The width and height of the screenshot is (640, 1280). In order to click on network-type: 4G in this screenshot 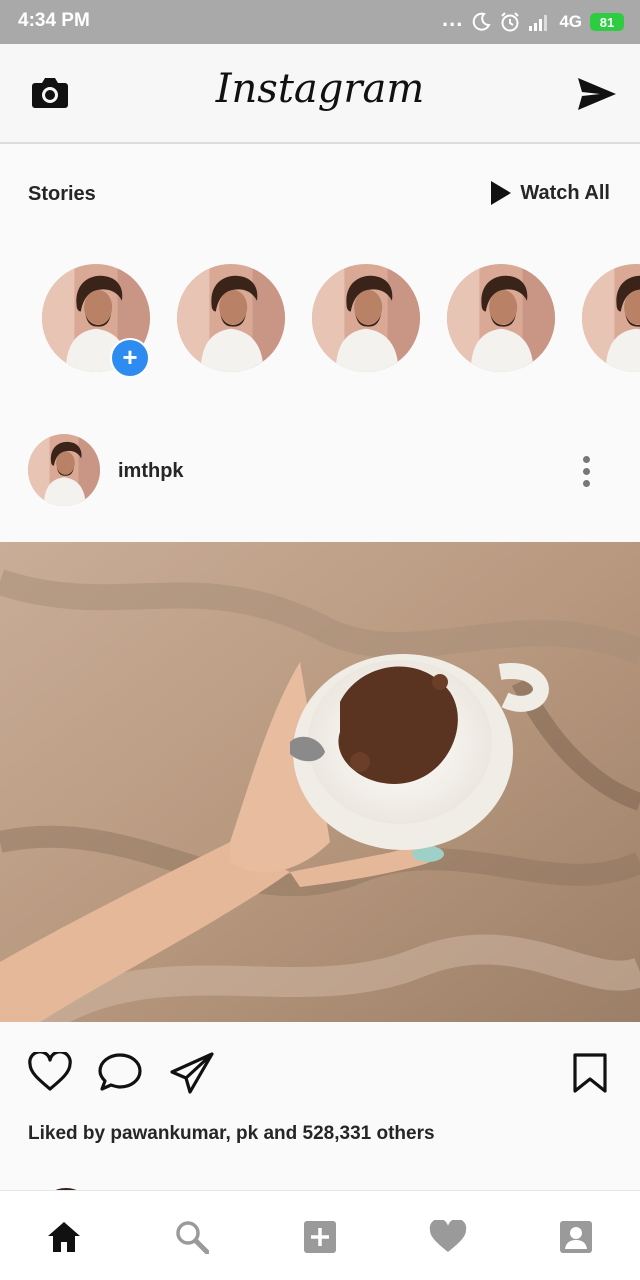, I will do `click(570, 21)`.